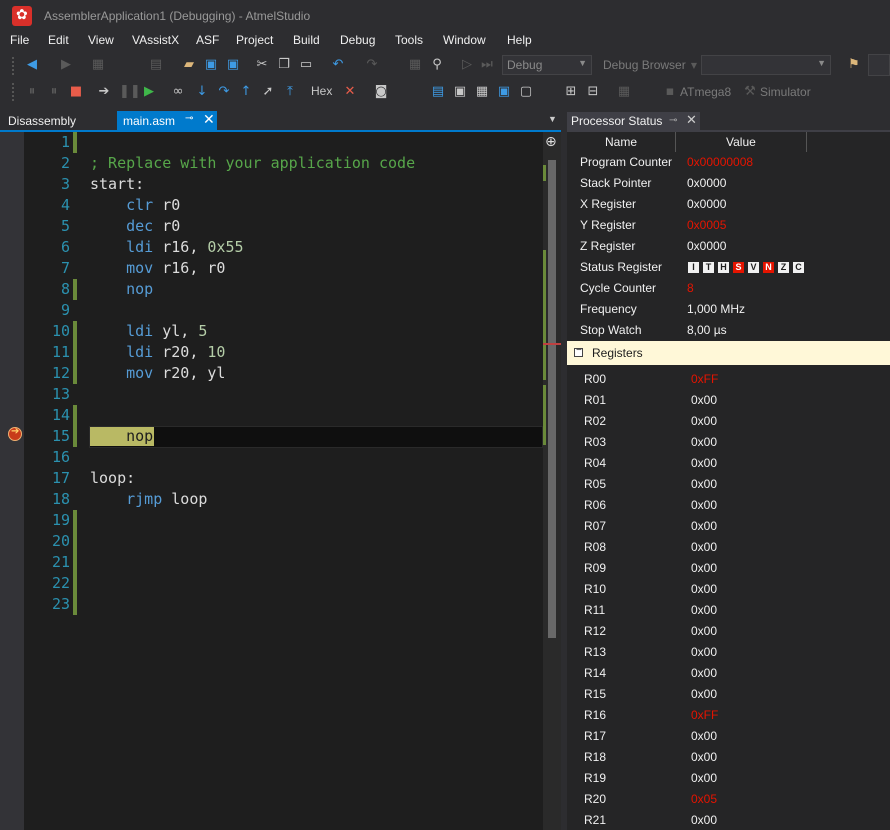  I want to click on continue-icon: ▶, so click(149, 92).